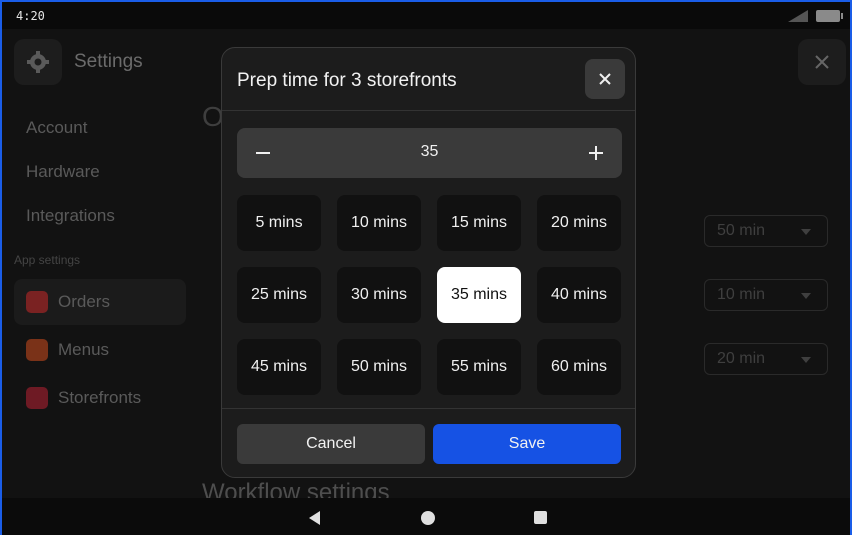 Image resolution: width=852 pixels, height=535 pixels. I want to click on increment-button, so click(596, 153).